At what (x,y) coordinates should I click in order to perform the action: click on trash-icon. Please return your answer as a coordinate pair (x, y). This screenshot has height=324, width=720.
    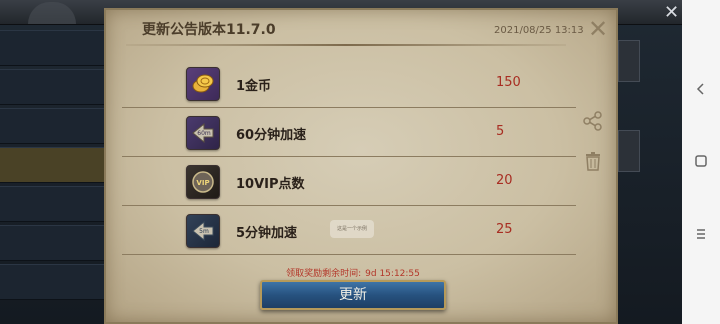
    Looking at the image, I should click on (593, 161).